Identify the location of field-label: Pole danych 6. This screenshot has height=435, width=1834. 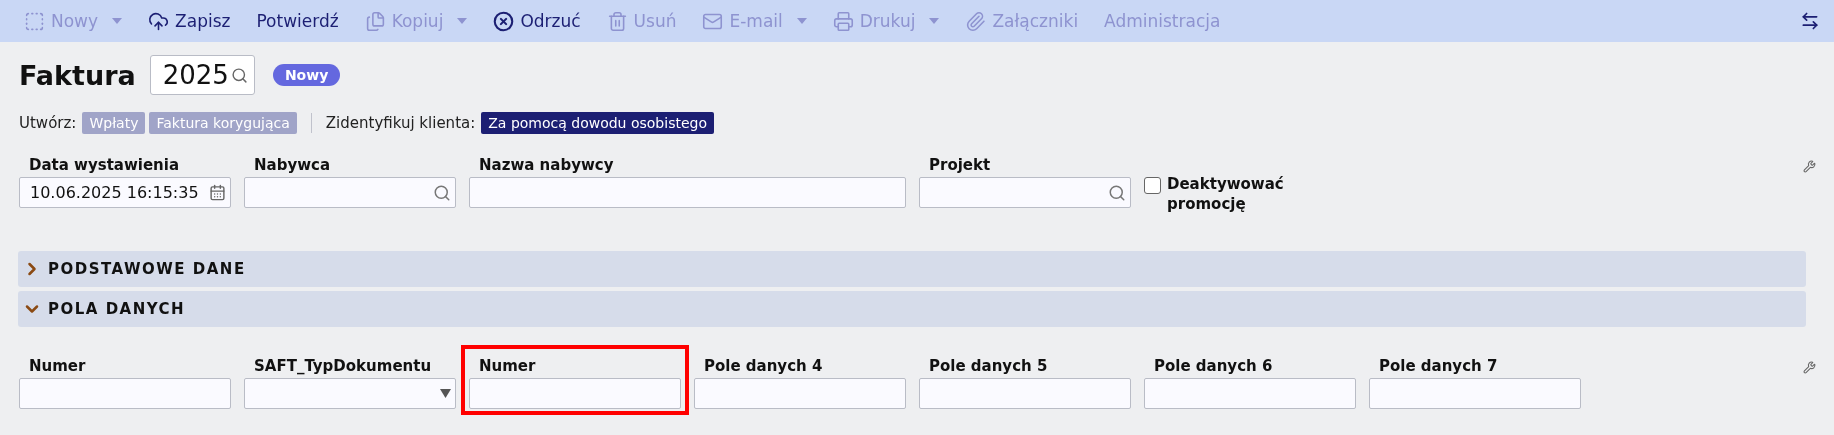
(1213, 365).